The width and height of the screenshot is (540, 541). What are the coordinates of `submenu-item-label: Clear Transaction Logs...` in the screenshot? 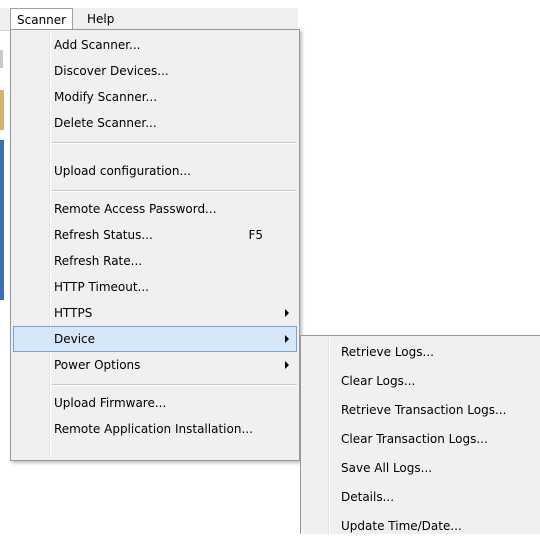 It's located at (414, 439).